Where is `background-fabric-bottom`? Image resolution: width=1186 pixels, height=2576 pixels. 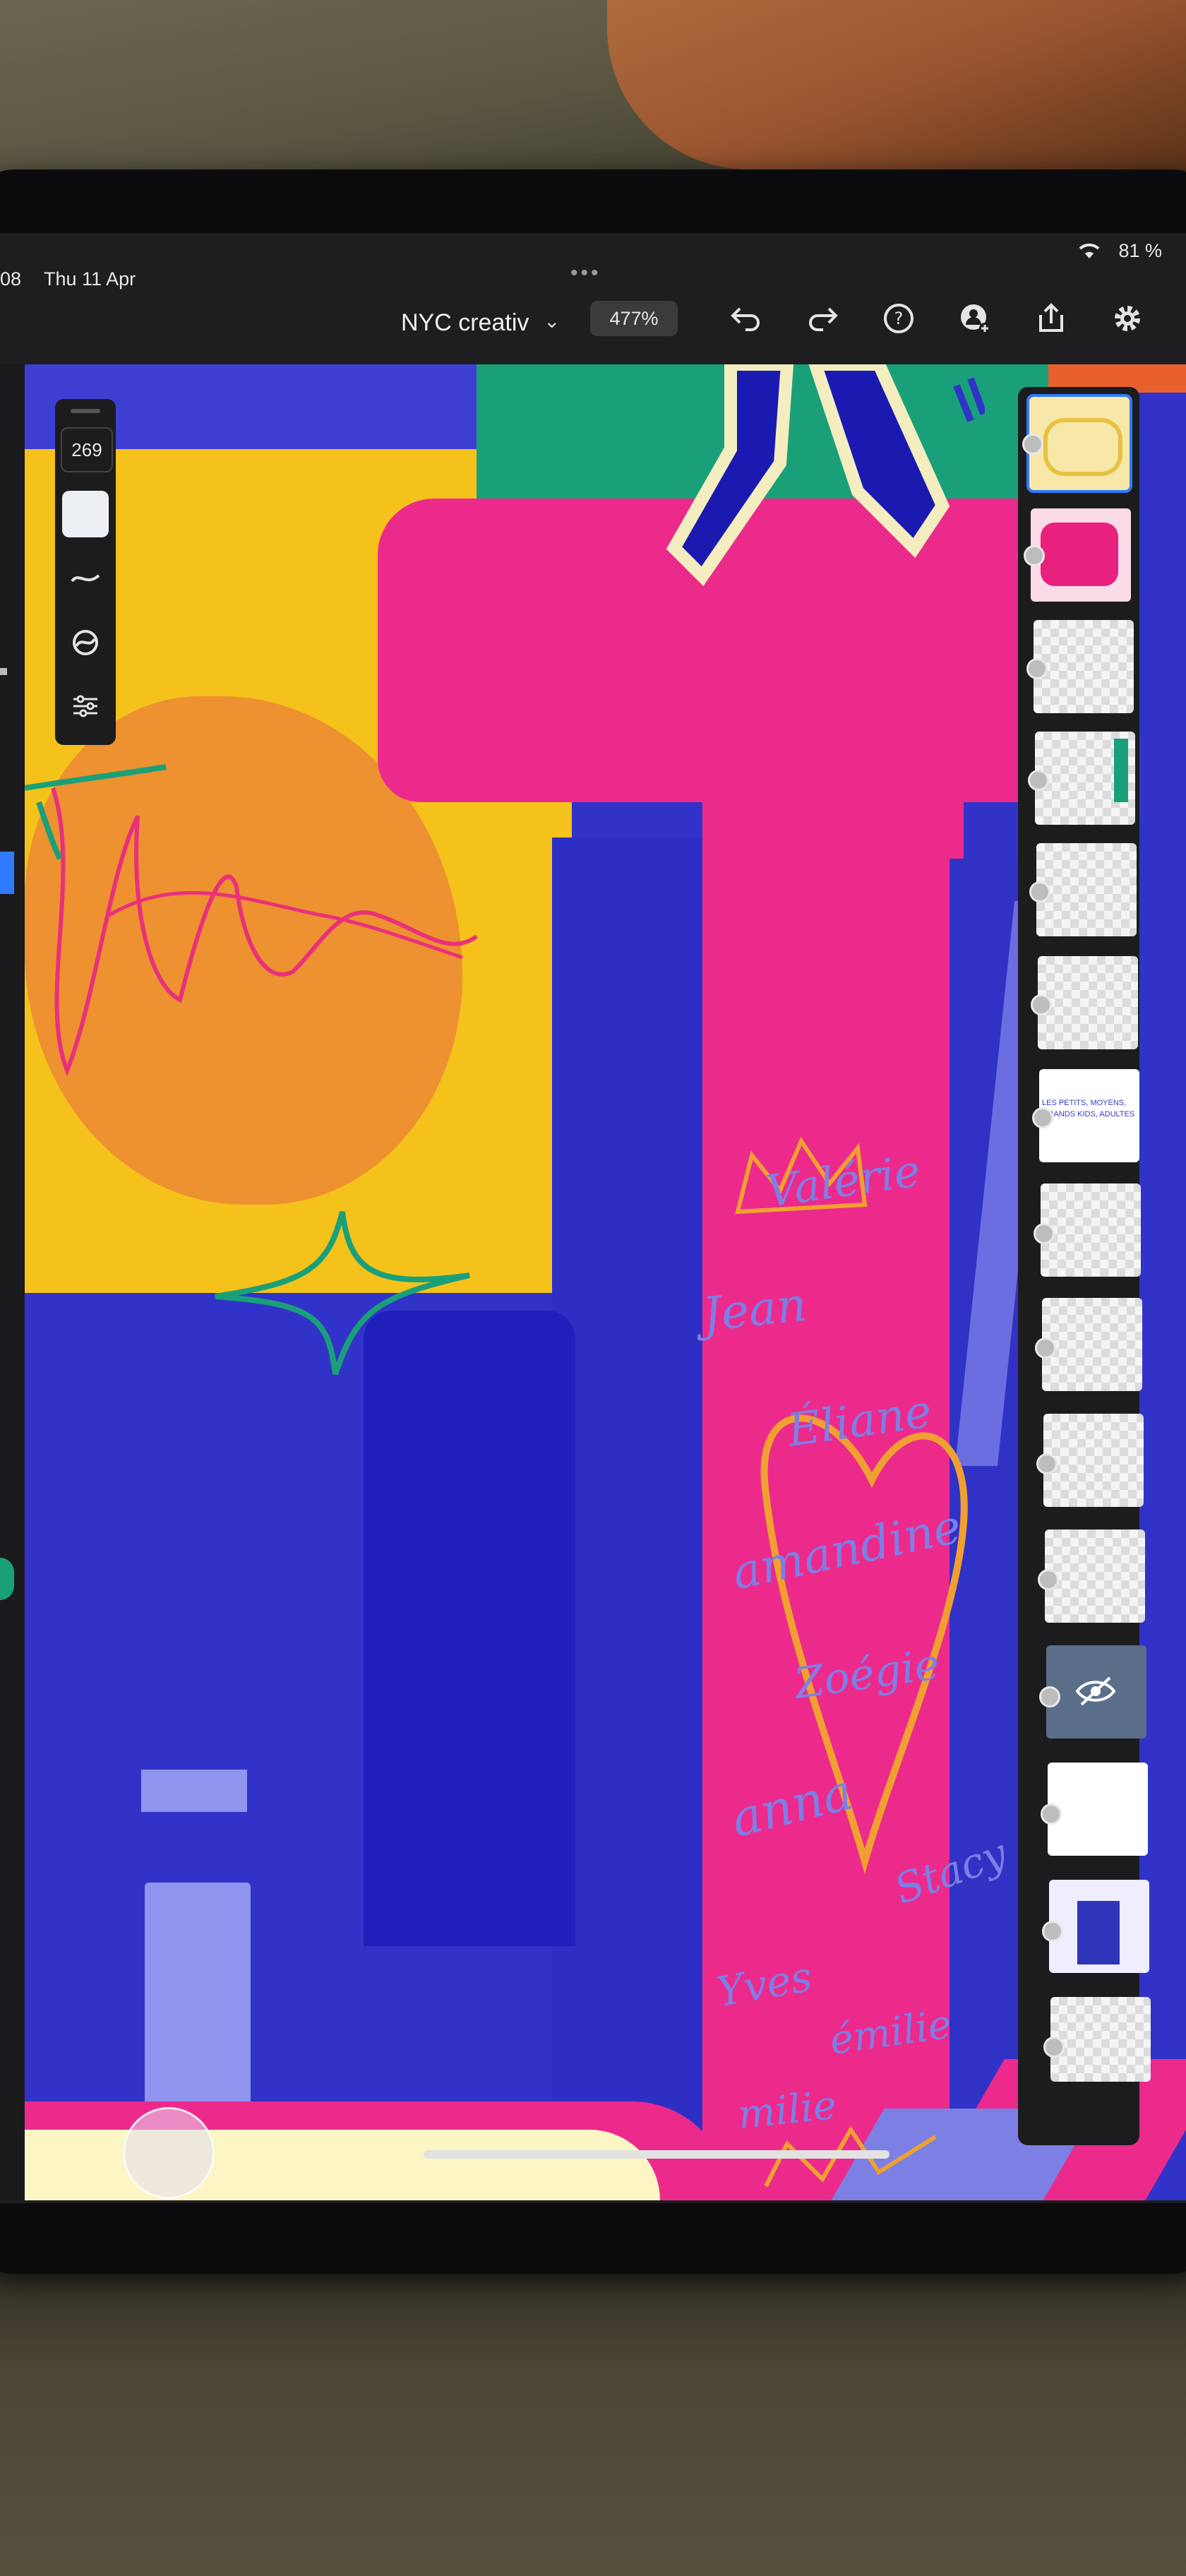
background-fabric-bottom is located at coordinates (593, 2400).